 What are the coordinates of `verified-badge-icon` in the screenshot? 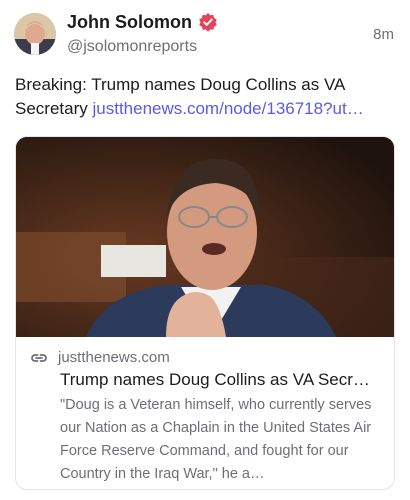 It's located at (208, 22).